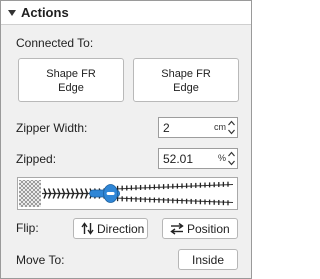  Describe the element at coordinates (166, 128) in the screenshot. I see `zipper-width-value: 2` at that location.